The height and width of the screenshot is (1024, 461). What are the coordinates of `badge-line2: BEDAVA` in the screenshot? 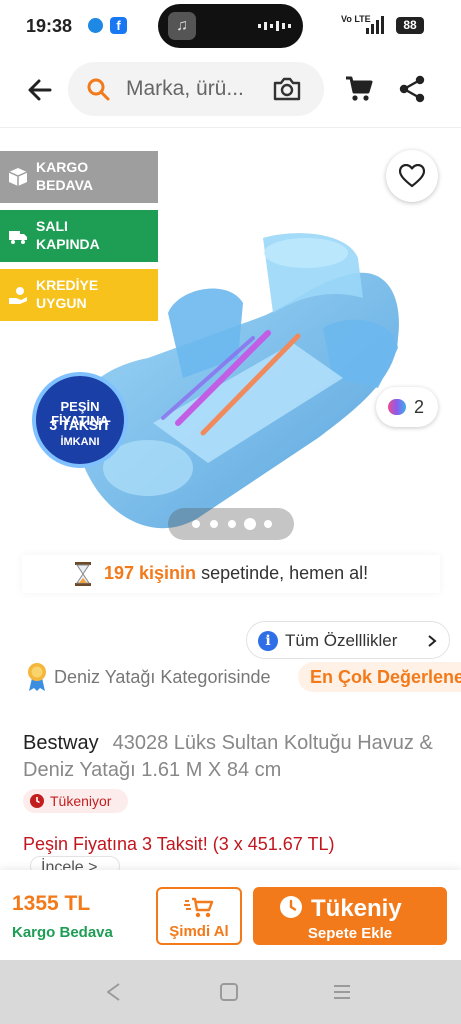 It's located at (65, 185).